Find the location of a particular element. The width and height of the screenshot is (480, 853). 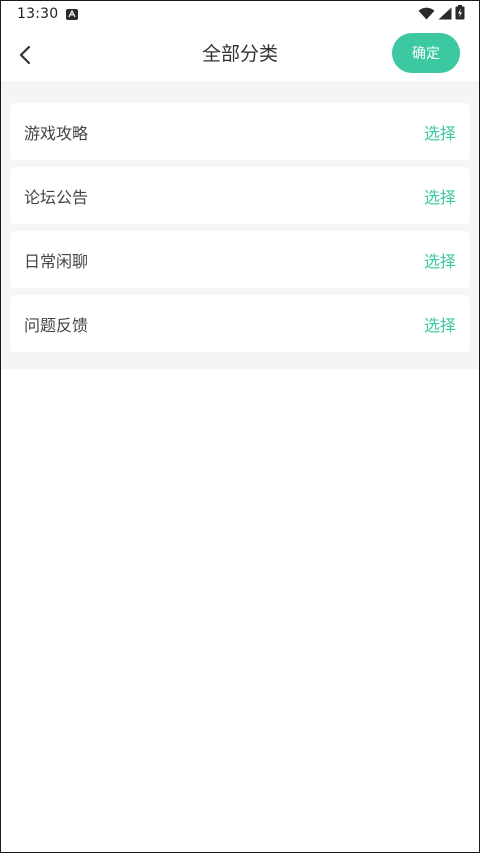

category-name: 论坛公告 is located at coordinates (56, 197).